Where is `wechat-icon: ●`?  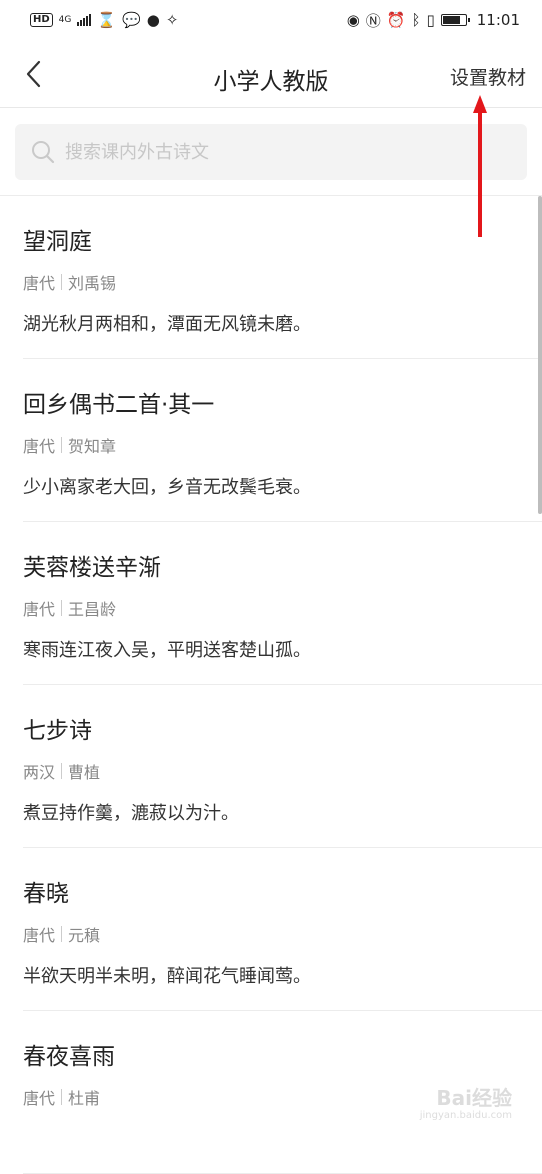
wechat-icon: ● is located at coordinates (153, 20).